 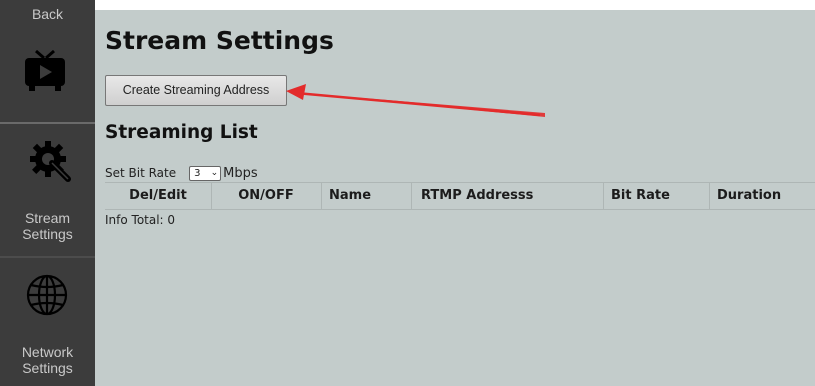 I want to click on chevron-down-icon: ⌄, so click(x=214, y=172).